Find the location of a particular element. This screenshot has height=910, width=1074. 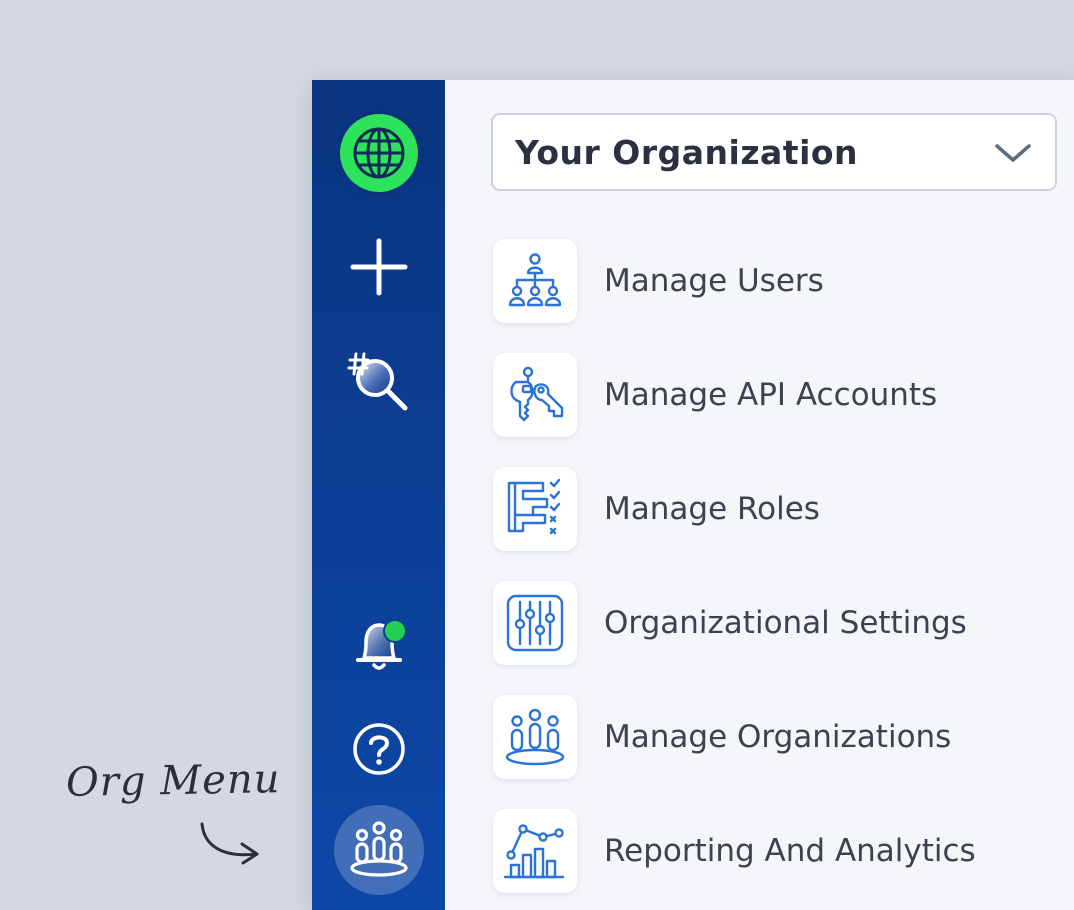

menu-item-reporting-and-analytics: Reporting And Analytics is located at coordinates (763, 851).